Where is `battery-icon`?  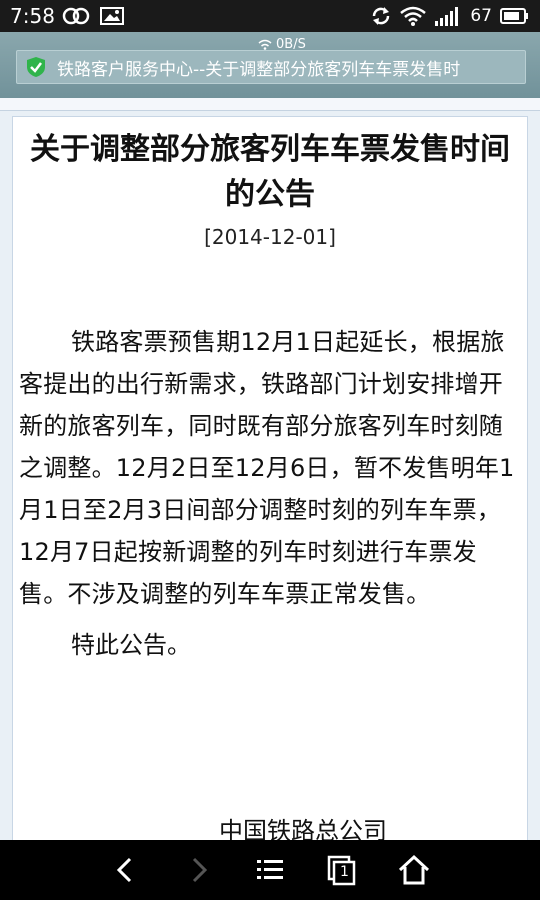
battery-icon is located at coordinates (514, 16).